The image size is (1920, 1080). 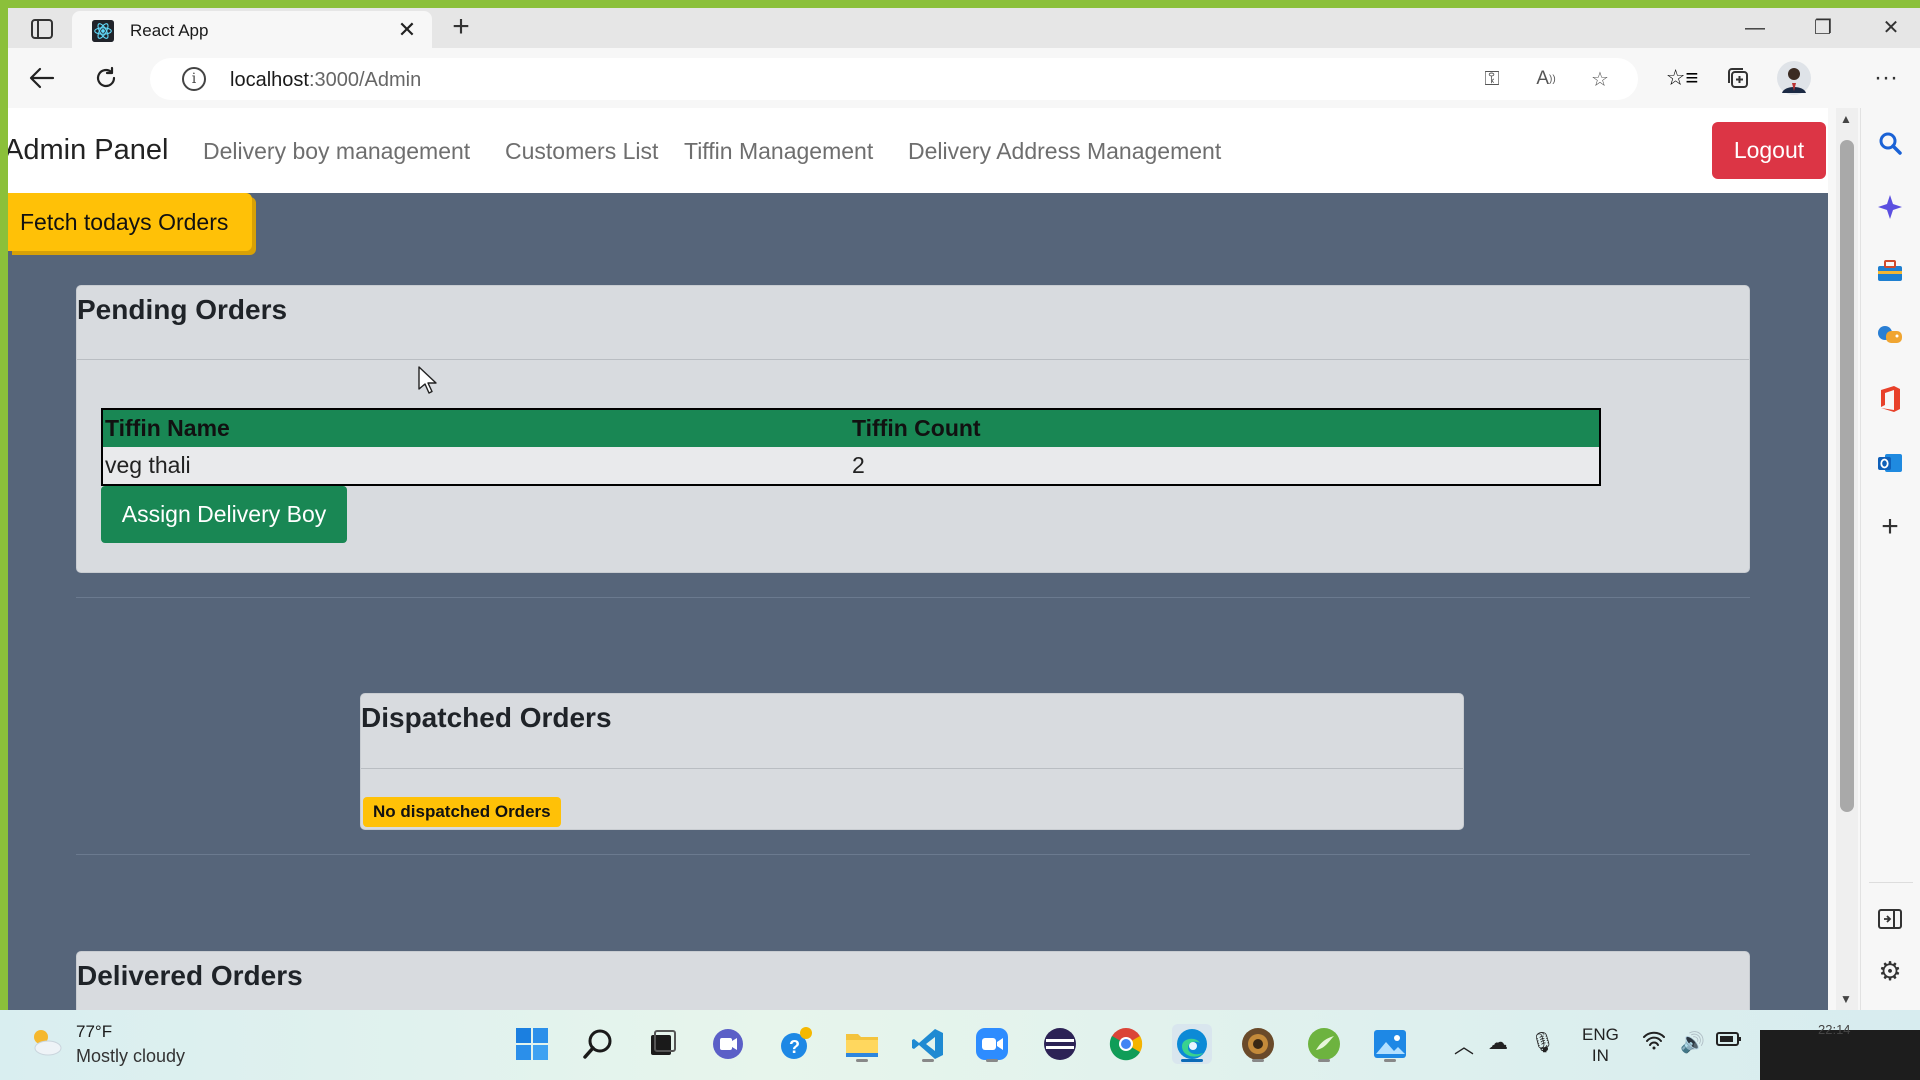 What do you see at coordinates (269, 80) in the screenshot?
I see `url-host: localhost` at bounding box center [269, 80].